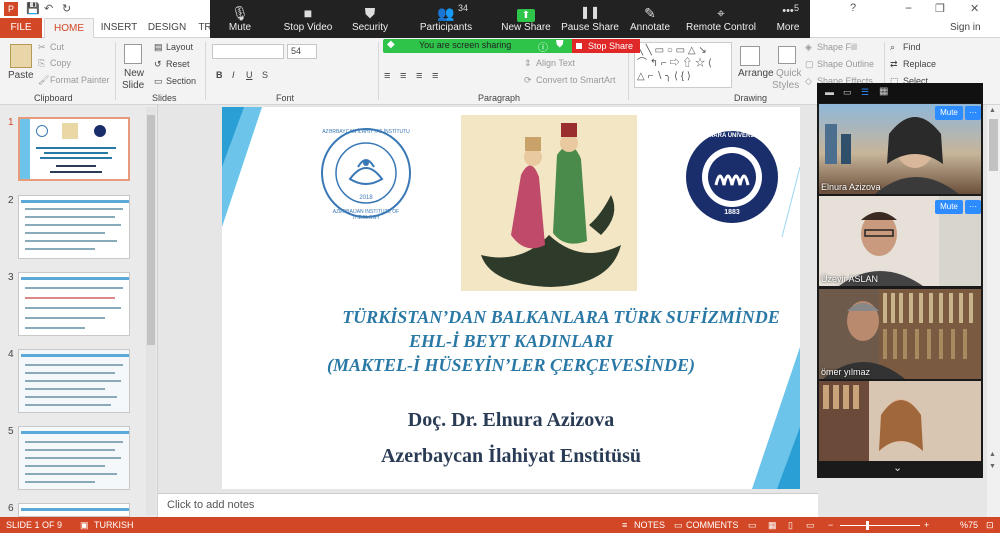  Describe the element at coordinates (446, 27) in the screenshot. I see `participants-button: Participants` at that location.